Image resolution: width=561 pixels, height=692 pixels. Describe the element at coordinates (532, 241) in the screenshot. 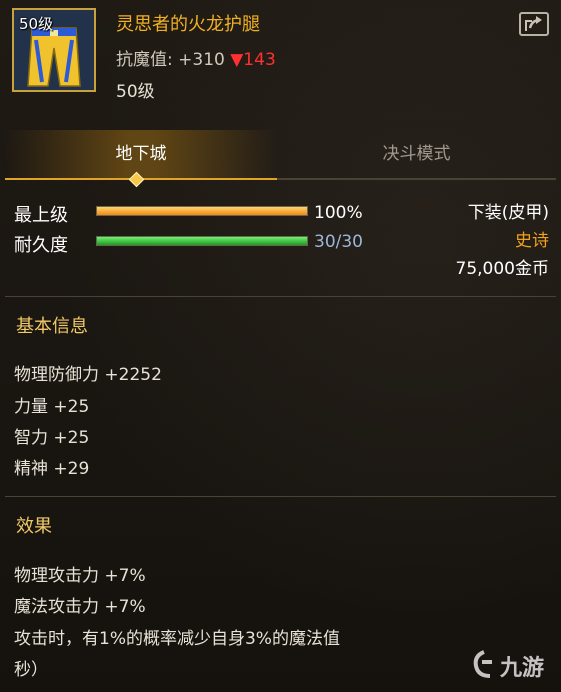

I see `item-rarity: 史诗` at that location.